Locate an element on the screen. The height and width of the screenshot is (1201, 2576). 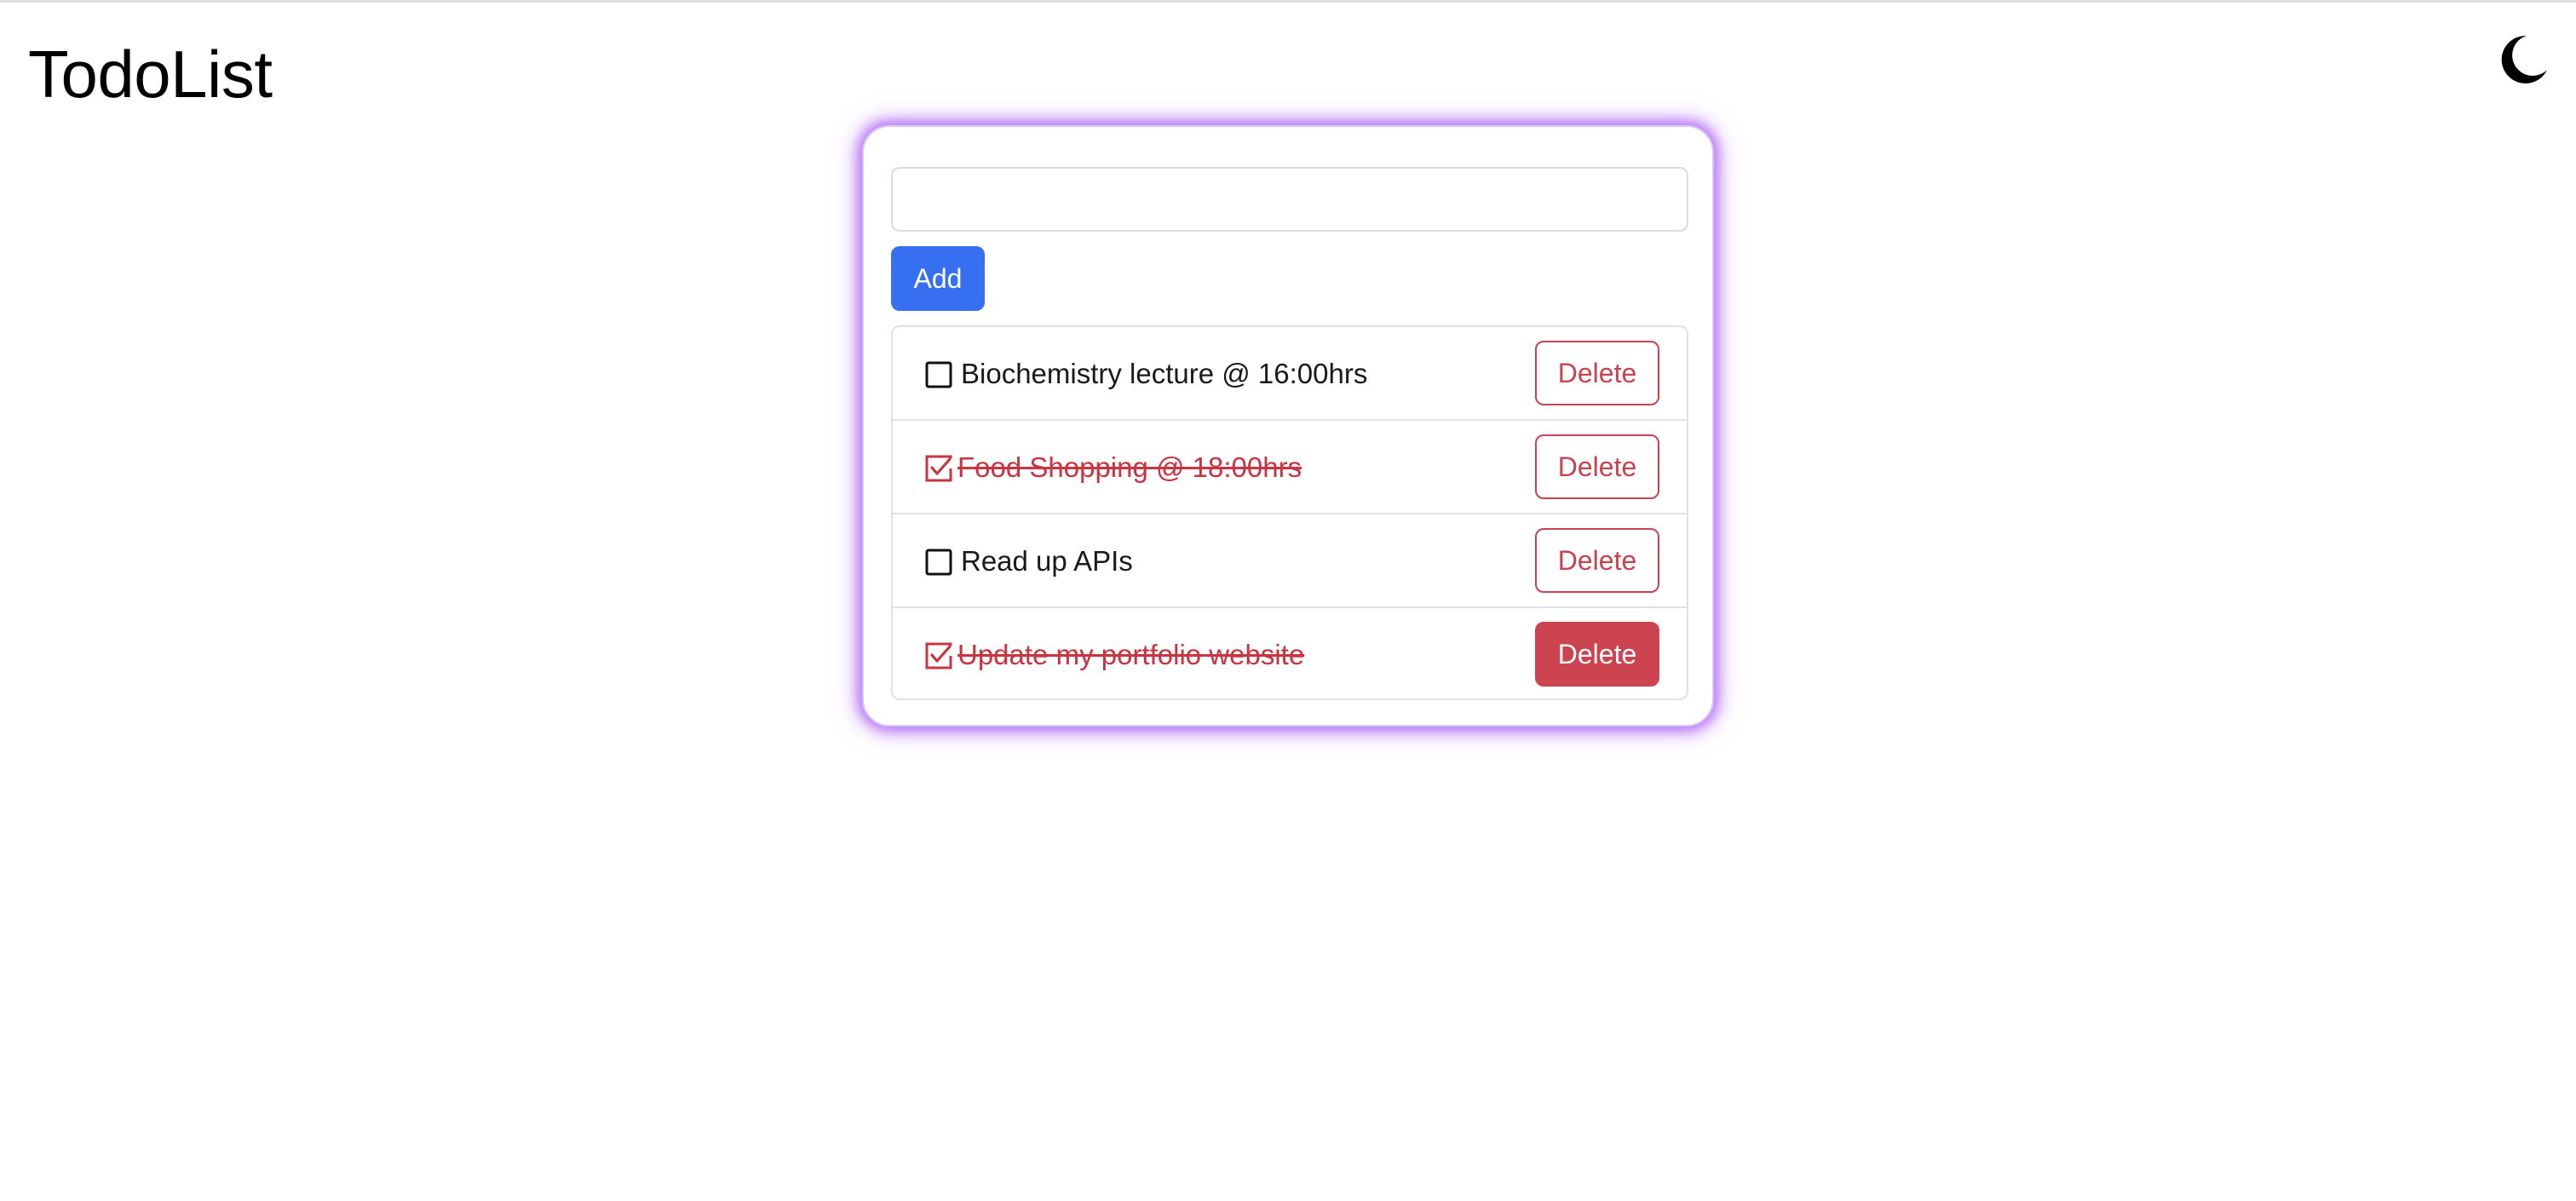
todo-item: Food Shopping @ 18:00hrs Delete is located at coordinates (1290, 467).